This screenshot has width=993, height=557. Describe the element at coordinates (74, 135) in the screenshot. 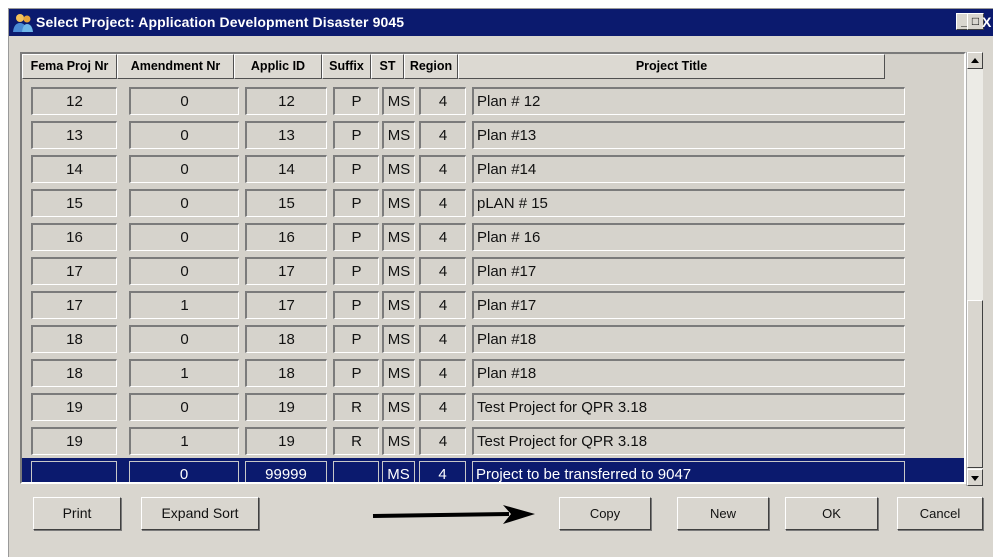

I see `cell-fema: 13` at that location.